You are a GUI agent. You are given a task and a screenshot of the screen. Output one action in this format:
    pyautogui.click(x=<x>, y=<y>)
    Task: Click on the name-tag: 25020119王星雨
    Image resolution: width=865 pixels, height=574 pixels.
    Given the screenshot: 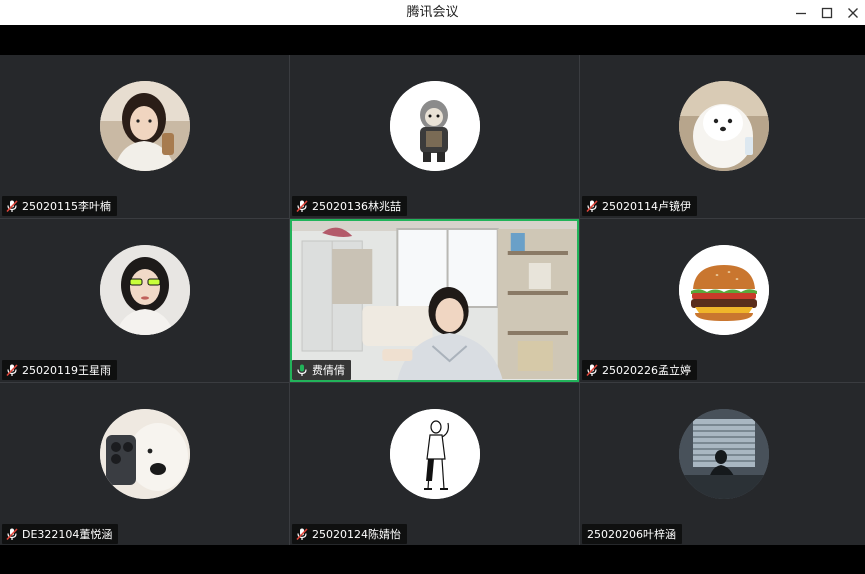 What is the action you would take?
    pyautogui.click(x=59, y=370)
    